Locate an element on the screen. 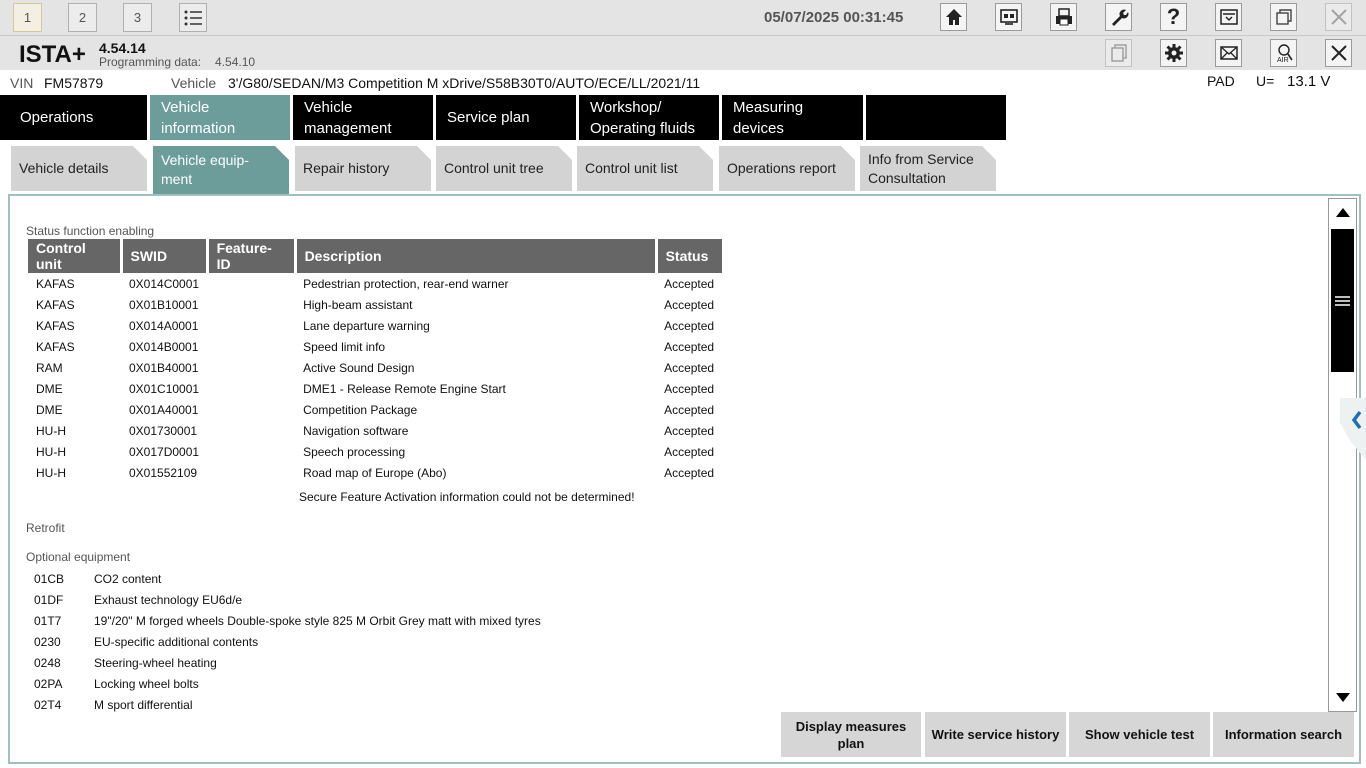 The height and width of the screenshot is (768, 1366). scroll-up-button is located at coordinates (1342, 212).